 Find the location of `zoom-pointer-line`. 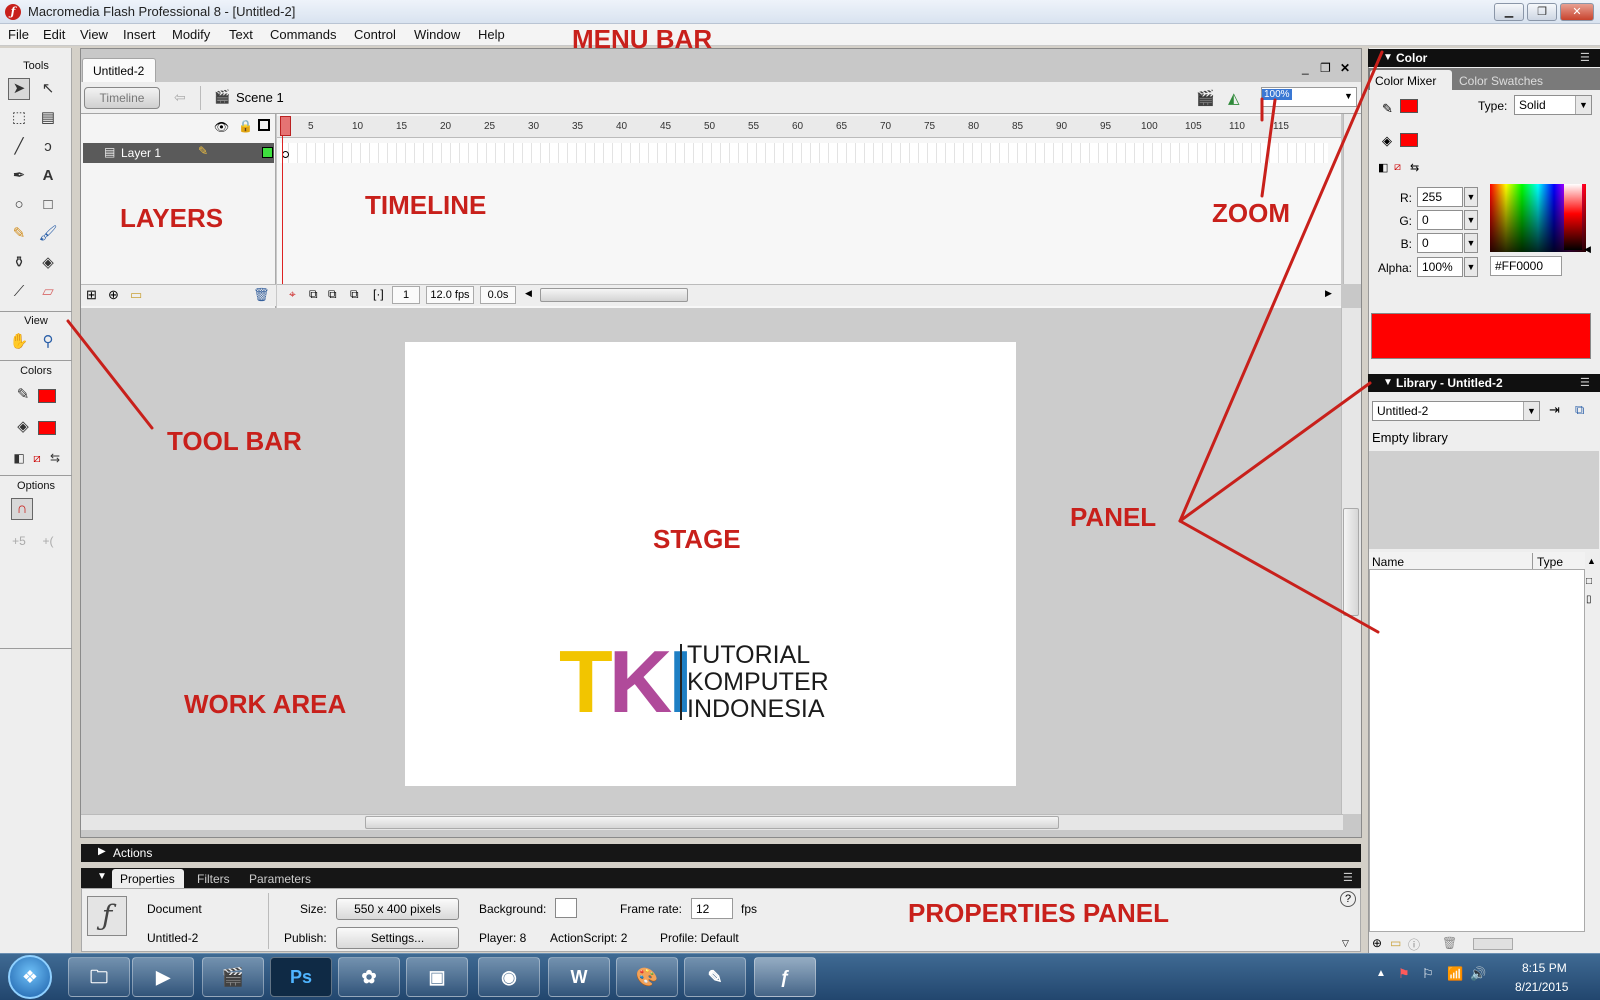

zoom-pointer-line is located at coordinates (1268, 148).